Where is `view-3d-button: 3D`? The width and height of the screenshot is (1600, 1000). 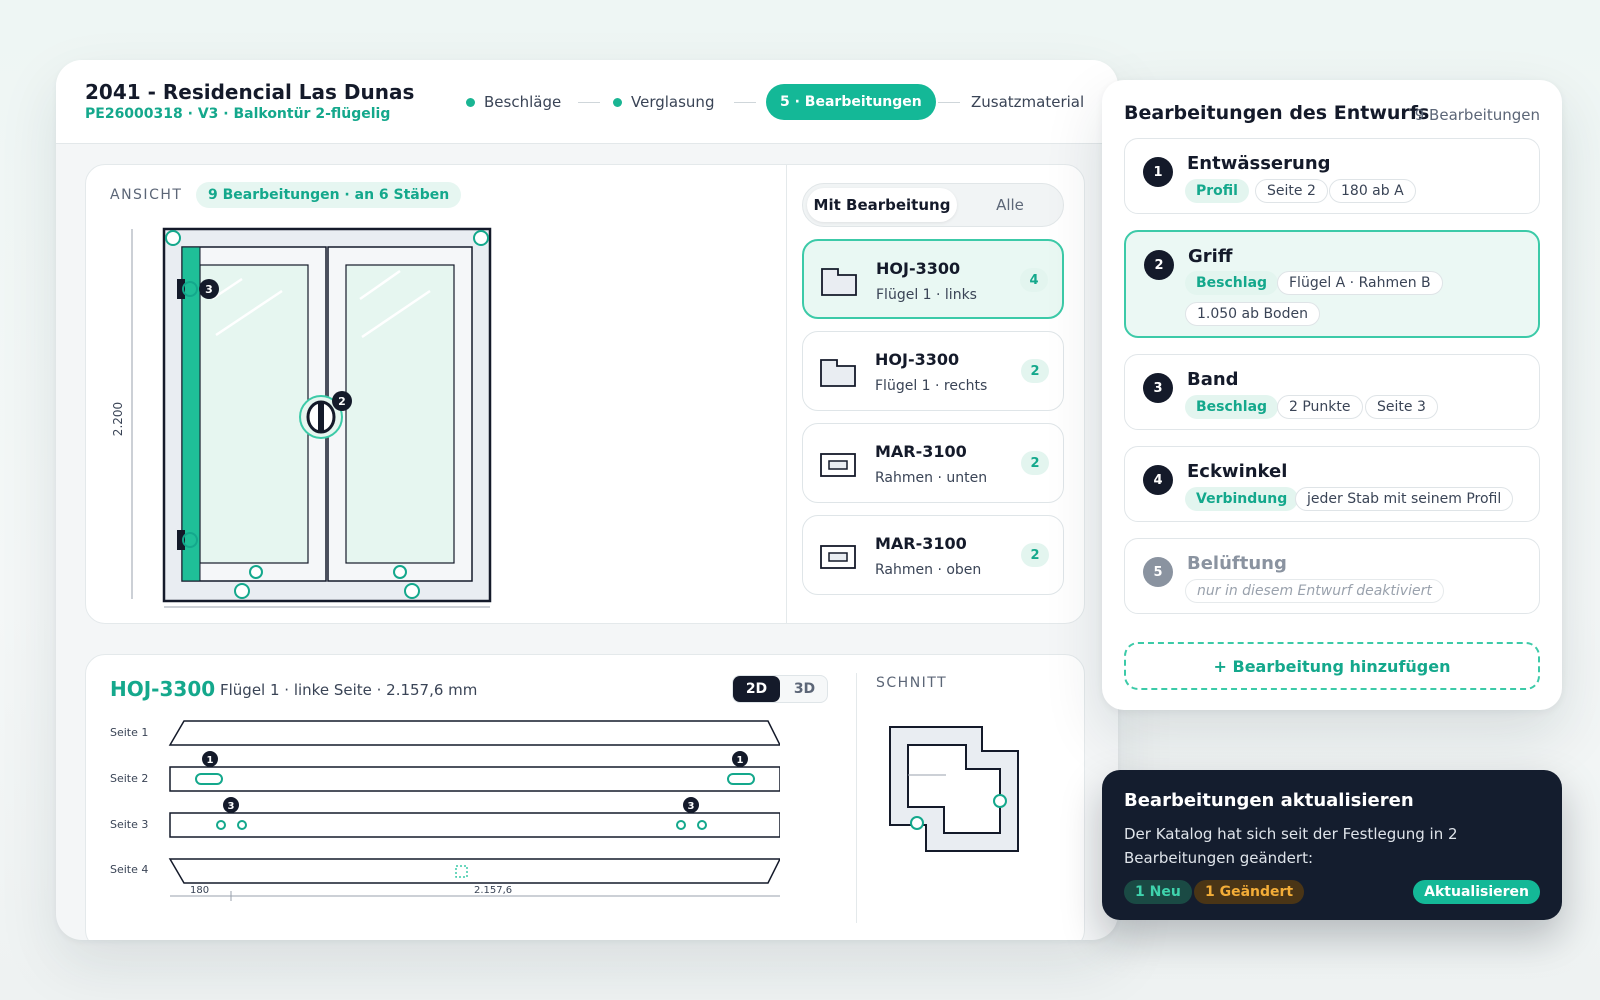 view-3d-button: 3D is located at coordinates (804, 689).